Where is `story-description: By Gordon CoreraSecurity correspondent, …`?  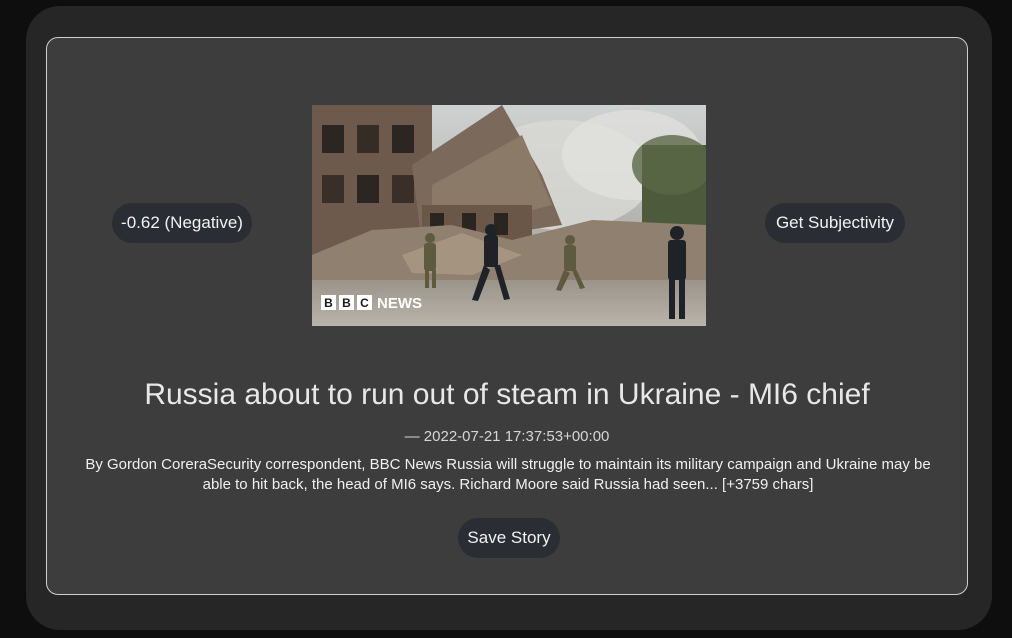
story-description: By Gordon CoreraSecurity correspondent, … is located at coordinates (508, 474).